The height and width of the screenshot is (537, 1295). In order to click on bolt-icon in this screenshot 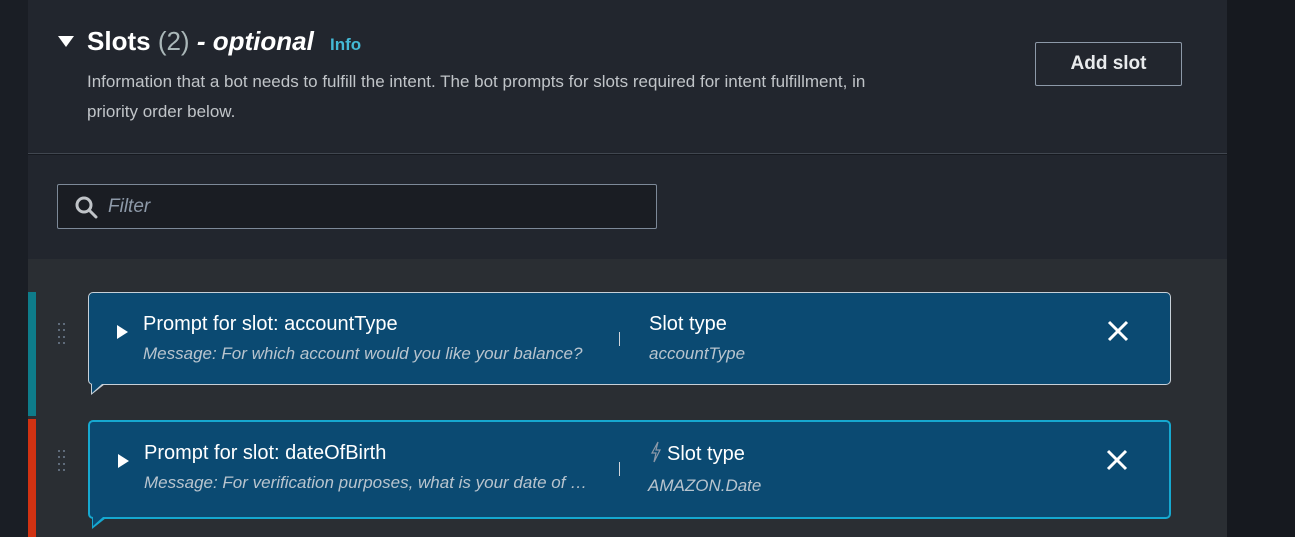, I will do `click(655, 452)`.